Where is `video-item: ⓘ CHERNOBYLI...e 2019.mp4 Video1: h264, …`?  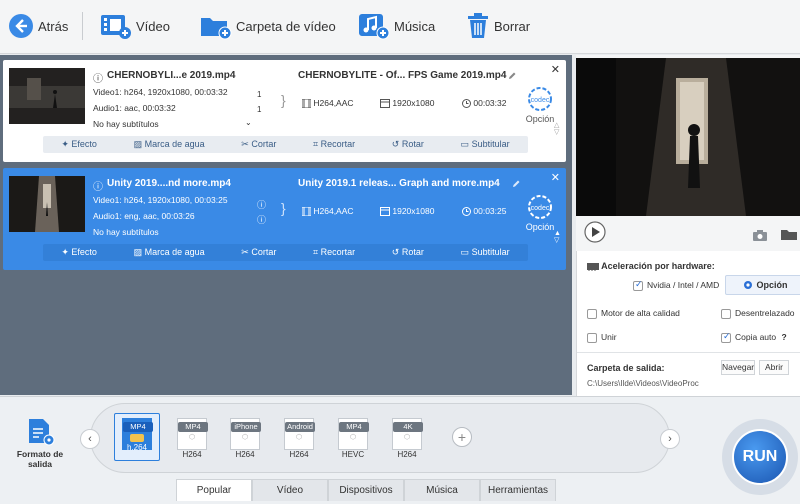 video-item: ⓘ CHERNOBYLI...e 2019.mp4 Video1: h264, … is located at coordinates (284, 111).